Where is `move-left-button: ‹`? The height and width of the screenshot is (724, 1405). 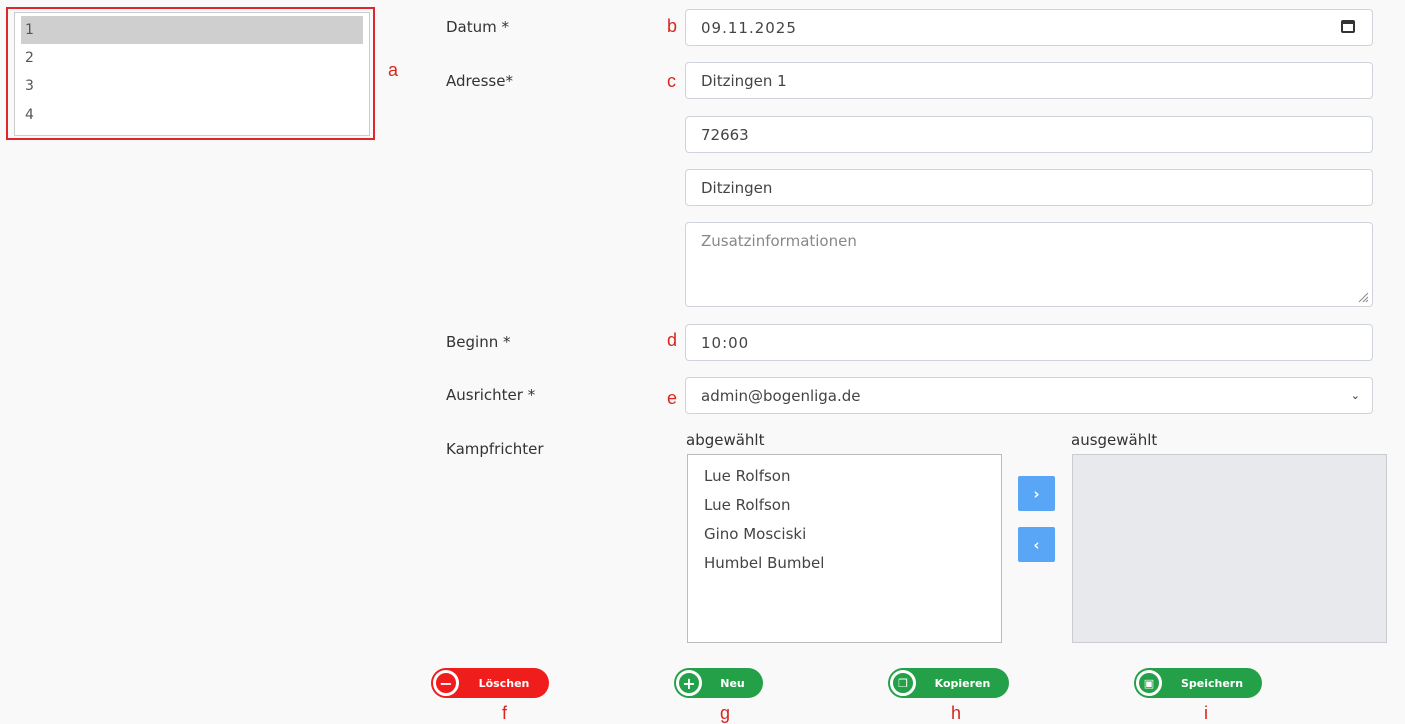 move-left-button: ‹ is located at coordinates (1036, 544).